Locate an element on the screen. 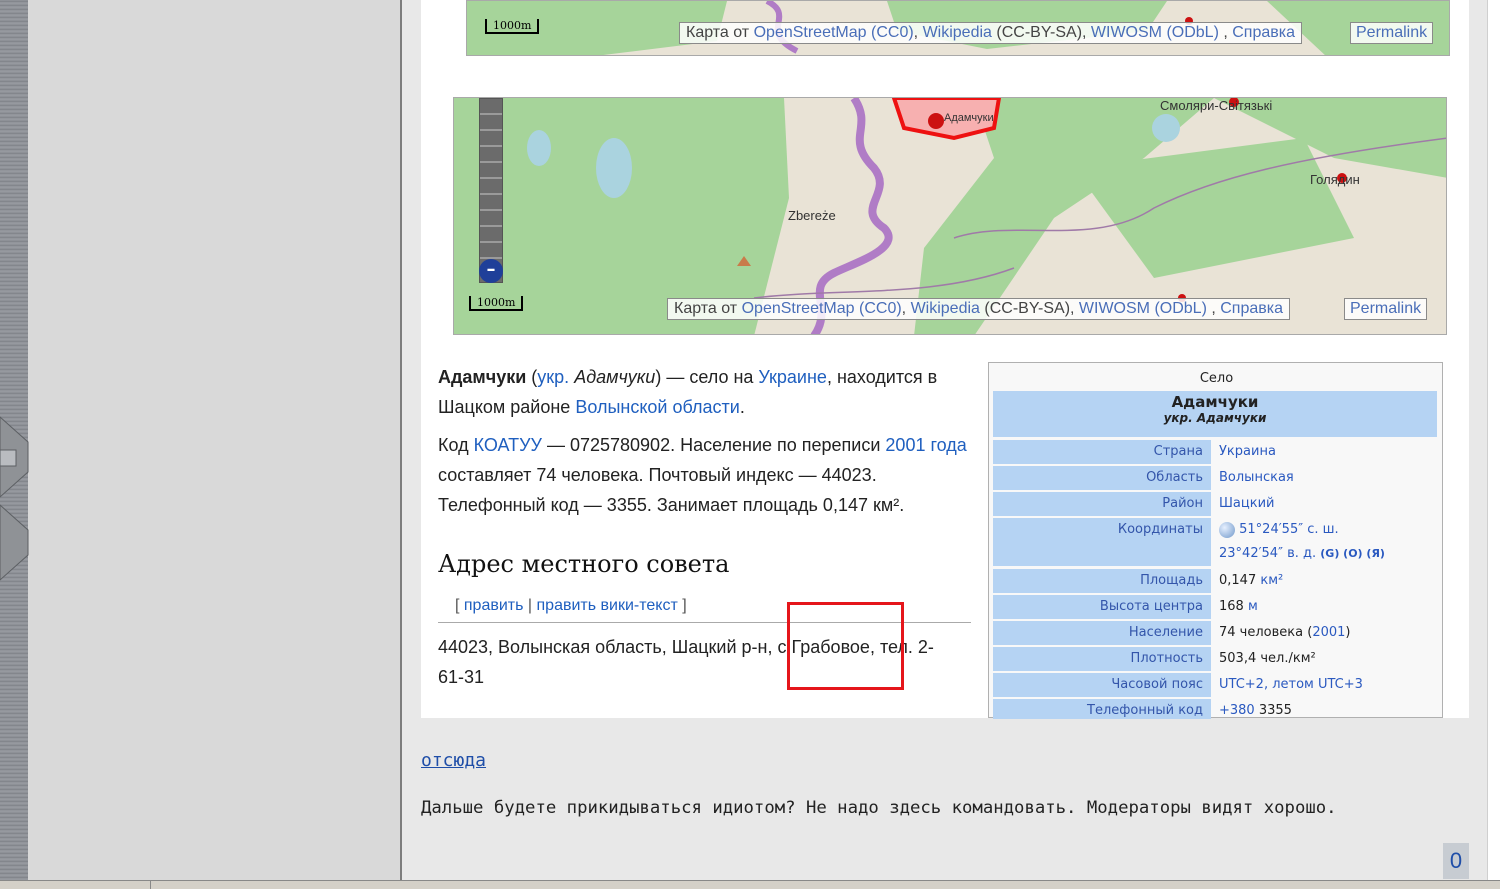  map-label-village2: Голядин is located at coordinates (1335, 179).